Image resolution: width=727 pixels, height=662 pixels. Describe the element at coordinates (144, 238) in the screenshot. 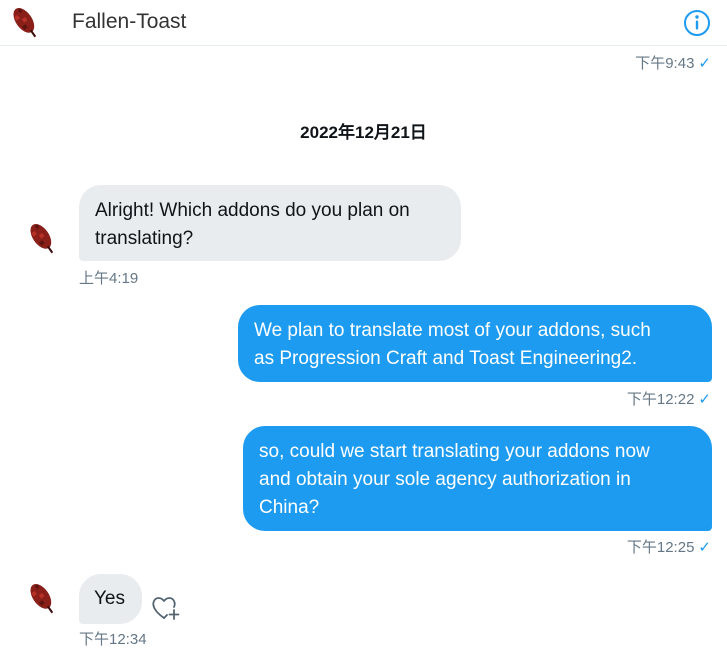

I see `message-line: translating?` at that location.